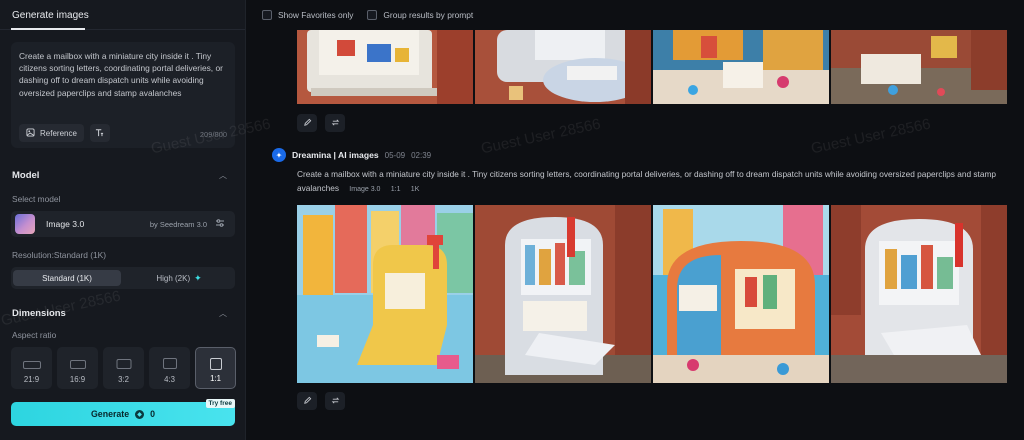 This screenshot has height=440, width=1024. Describe the element at coordinates (220, 403) in the screenshot. I see `try-free-badge: Try free` at that location.